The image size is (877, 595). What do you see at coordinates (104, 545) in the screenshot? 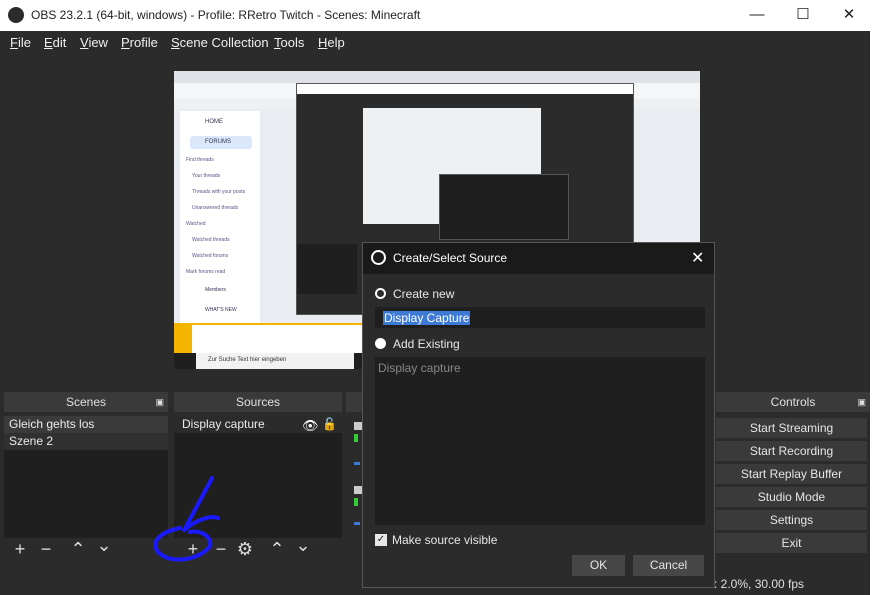
I see `move-scene-down-button: ⌄` at bounding box center [104, 545].